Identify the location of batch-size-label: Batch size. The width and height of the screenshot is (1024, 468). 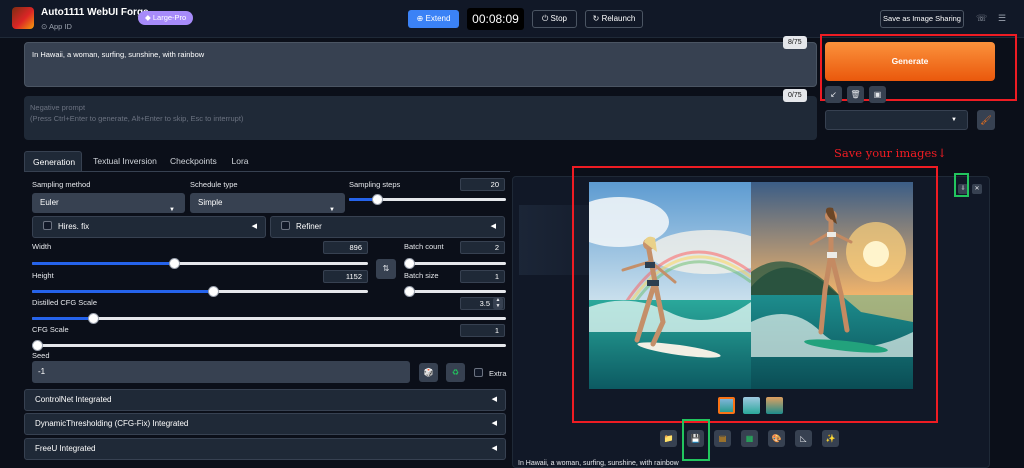
(421, 275).